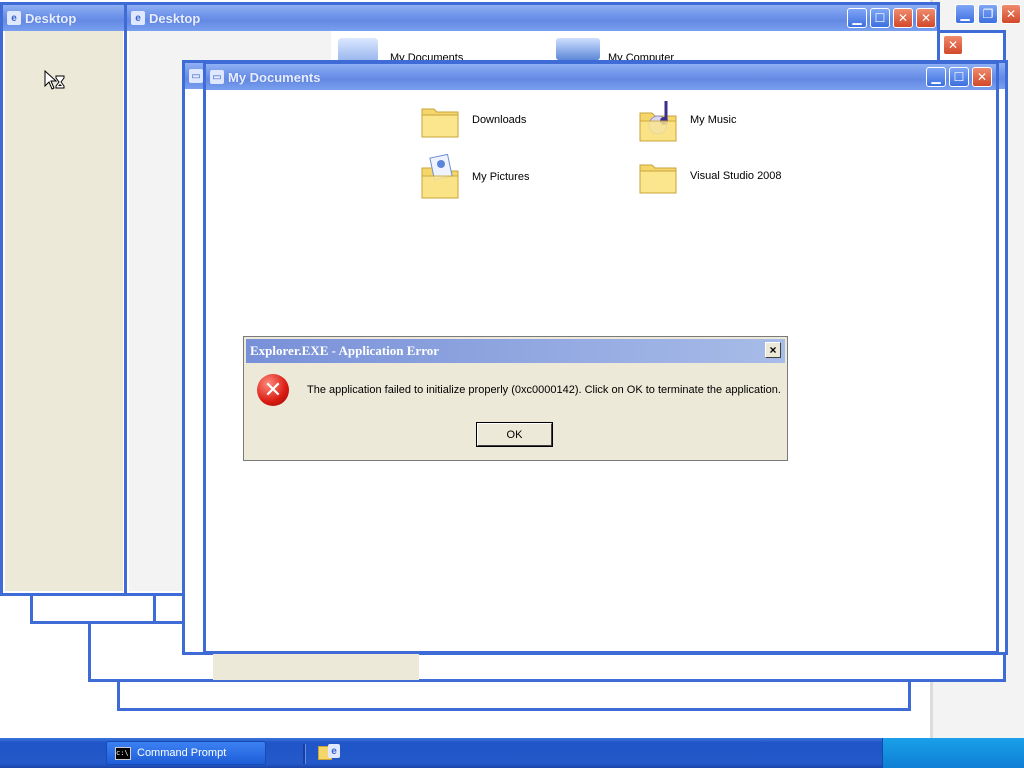 The image size is (1024, 768). I want to click on desktop-window-1-titlebar: e Desktop, so click(64, 18).